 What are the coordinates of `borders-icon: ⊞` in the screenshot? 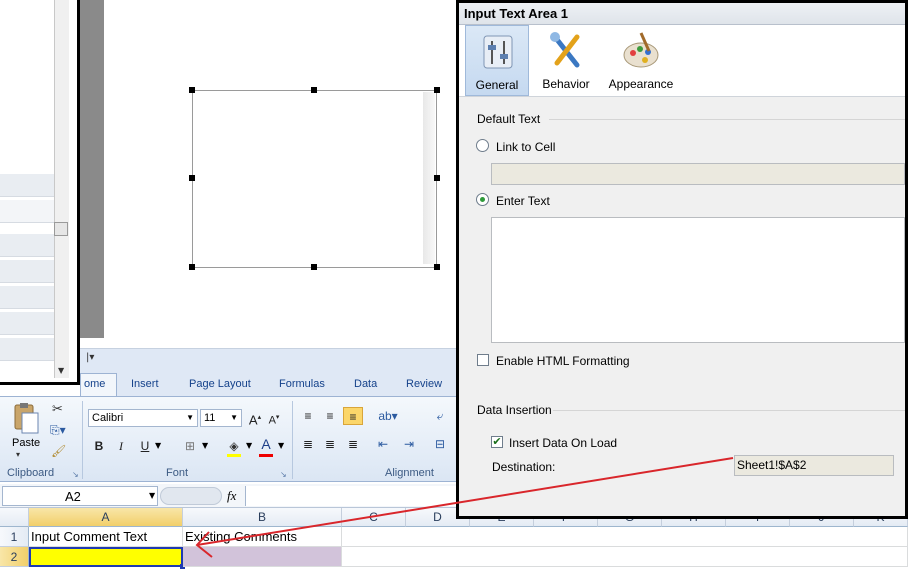 It's located at (190, 446).